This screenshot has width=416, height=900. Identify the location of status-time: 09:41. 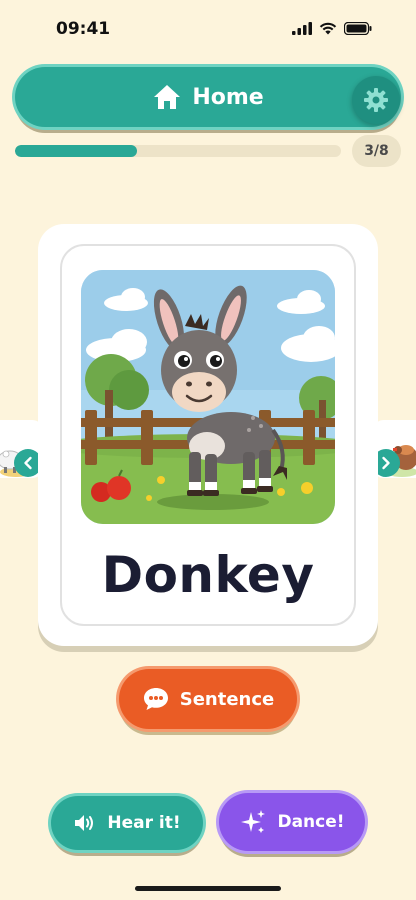
(83, 29).